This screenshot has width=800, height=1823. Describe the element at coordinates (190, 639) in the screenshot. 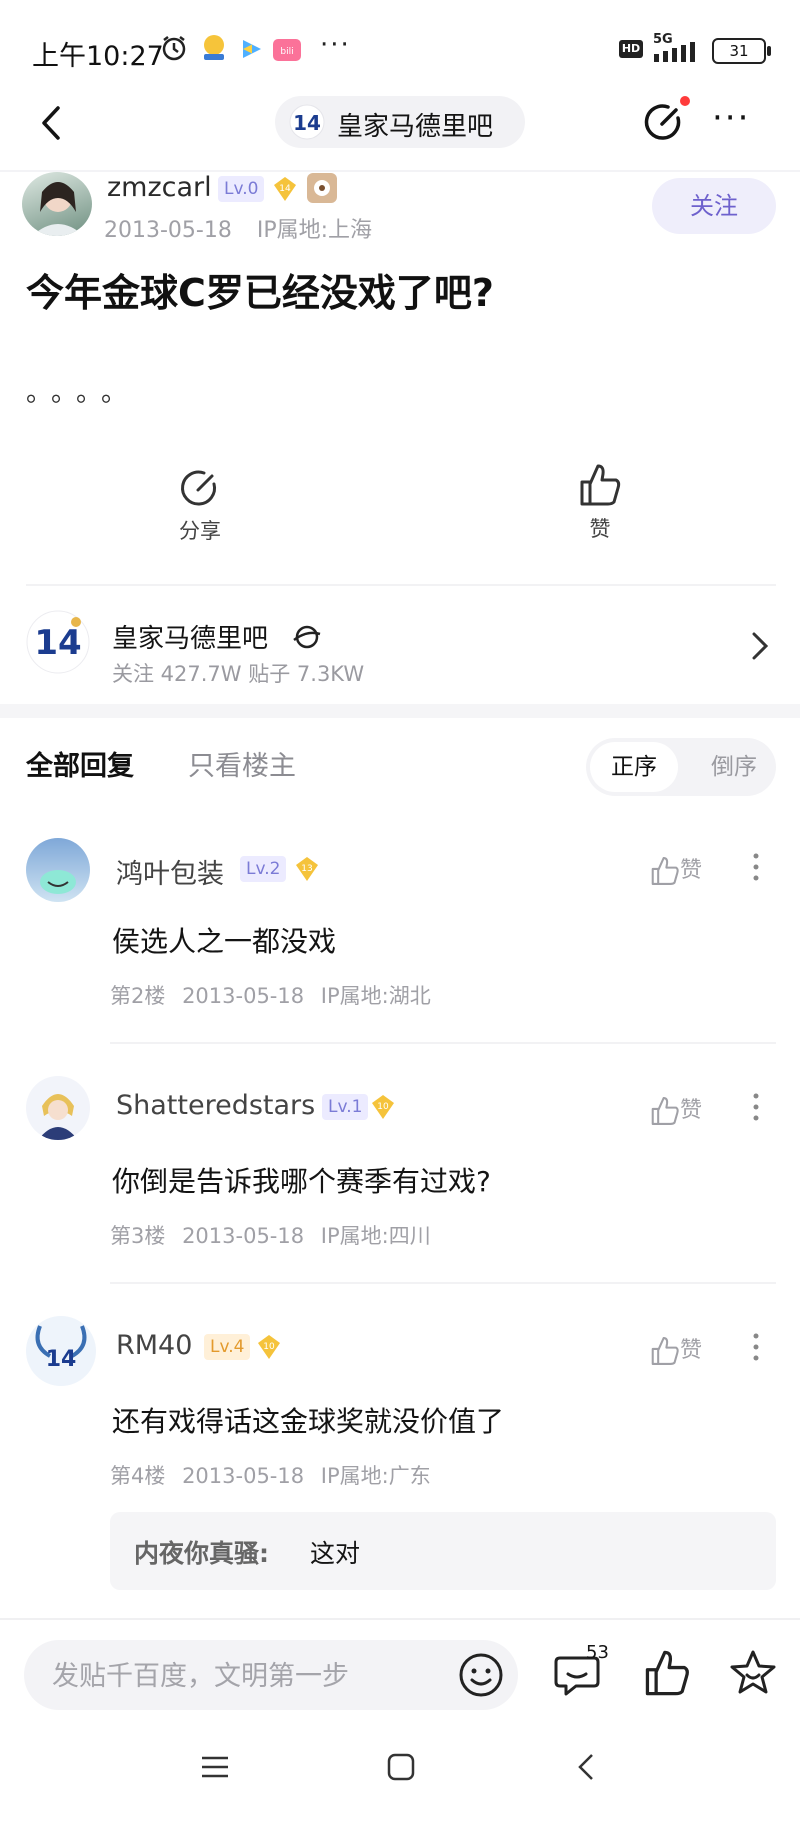

I see `forum-card-name: 皇家马德里吧` at that location.